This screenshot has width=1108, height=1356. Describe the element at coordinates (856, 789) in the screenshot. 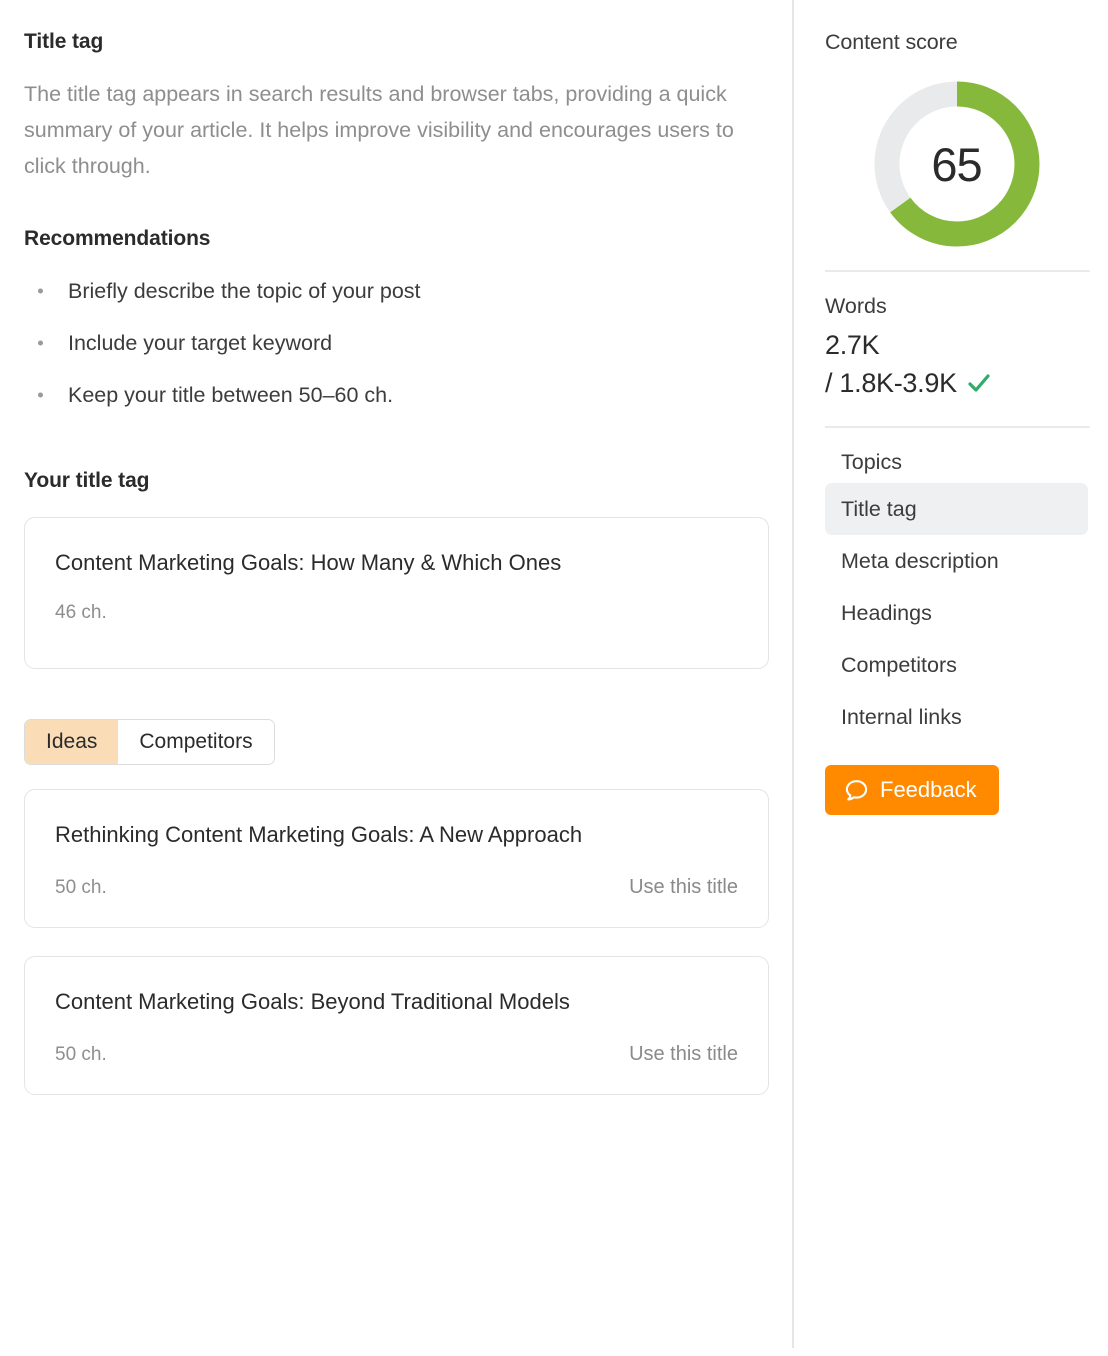

I see `speech-bubble-icon` at that location.